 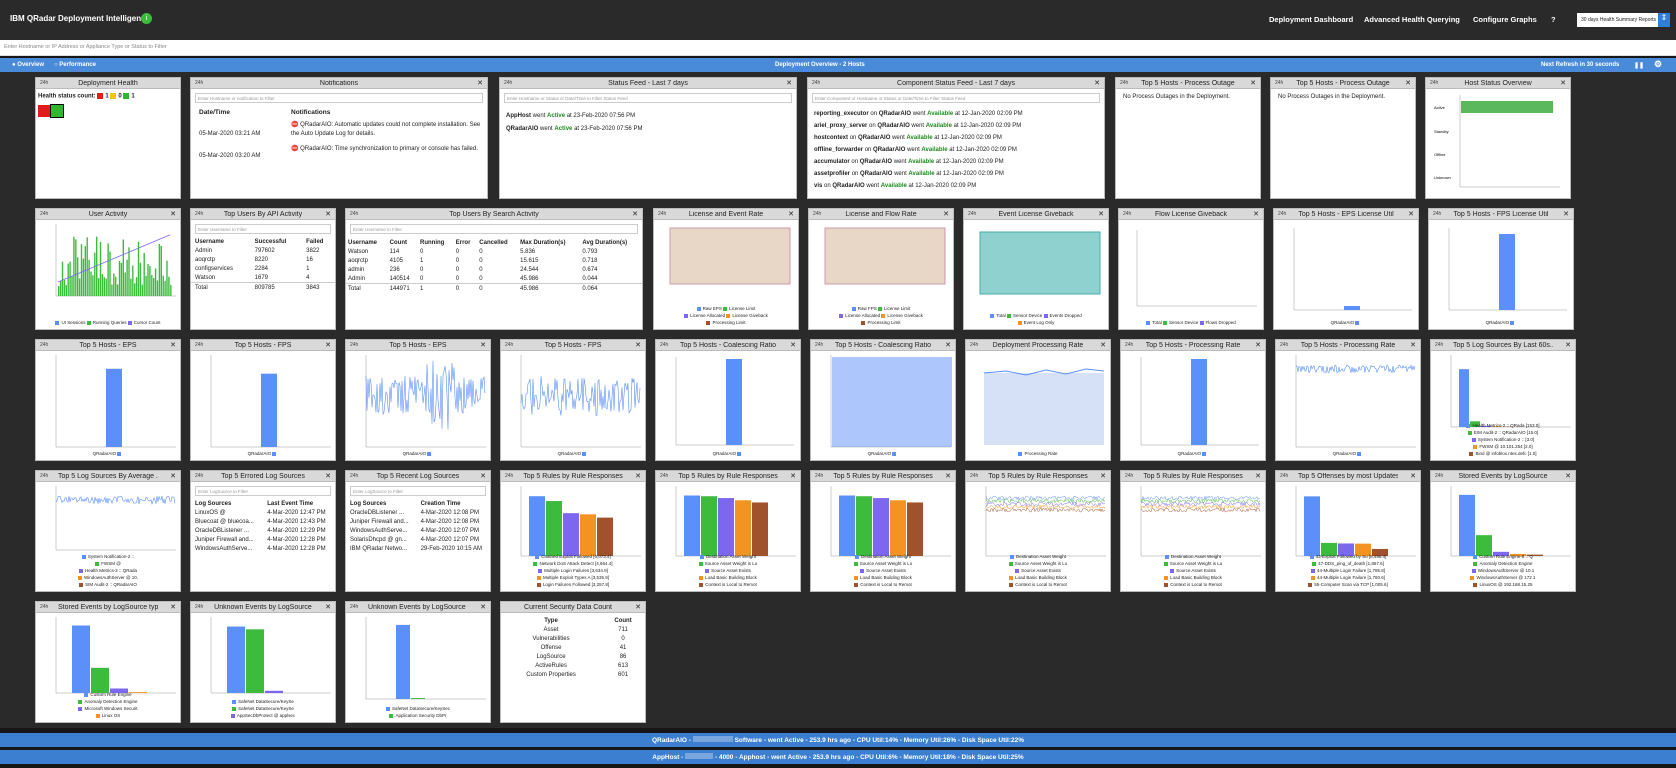 I want to click on notification-filter-input: Enter Hostname or notification to Filter, so click(x=339, y=98).